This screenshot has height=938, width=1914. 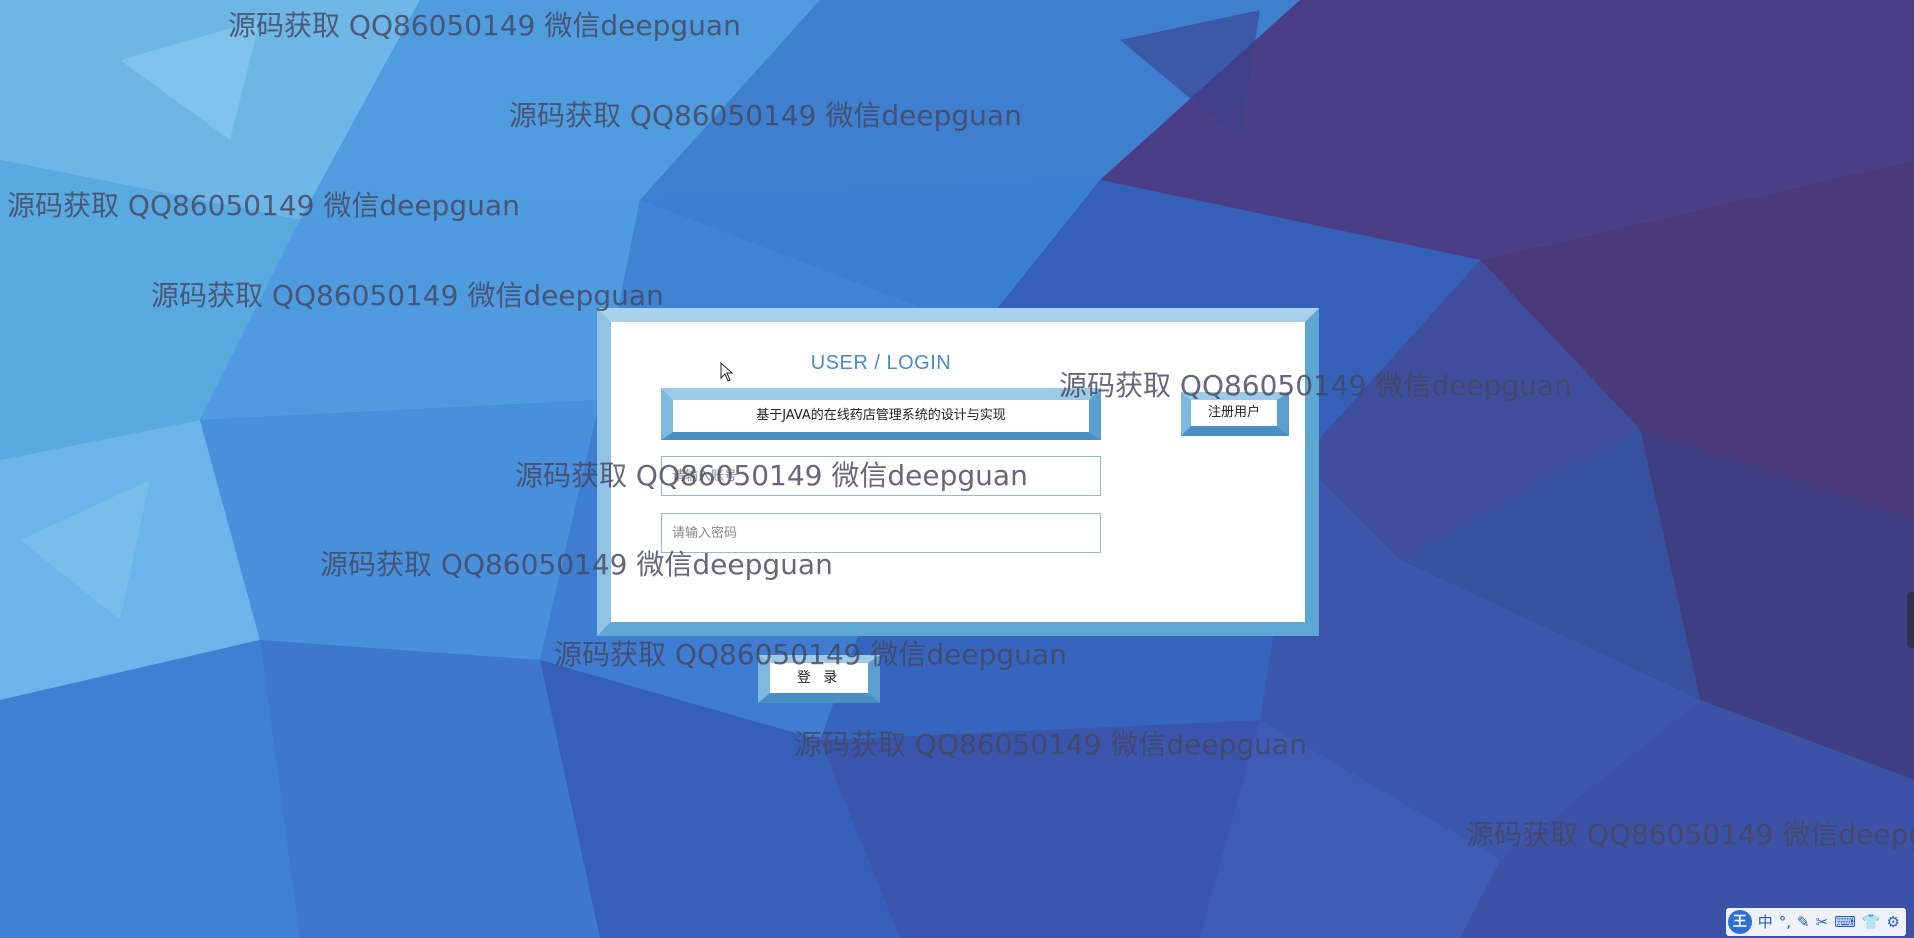 I want to click on side-scroll-tab, so click(x=1910, y=620).